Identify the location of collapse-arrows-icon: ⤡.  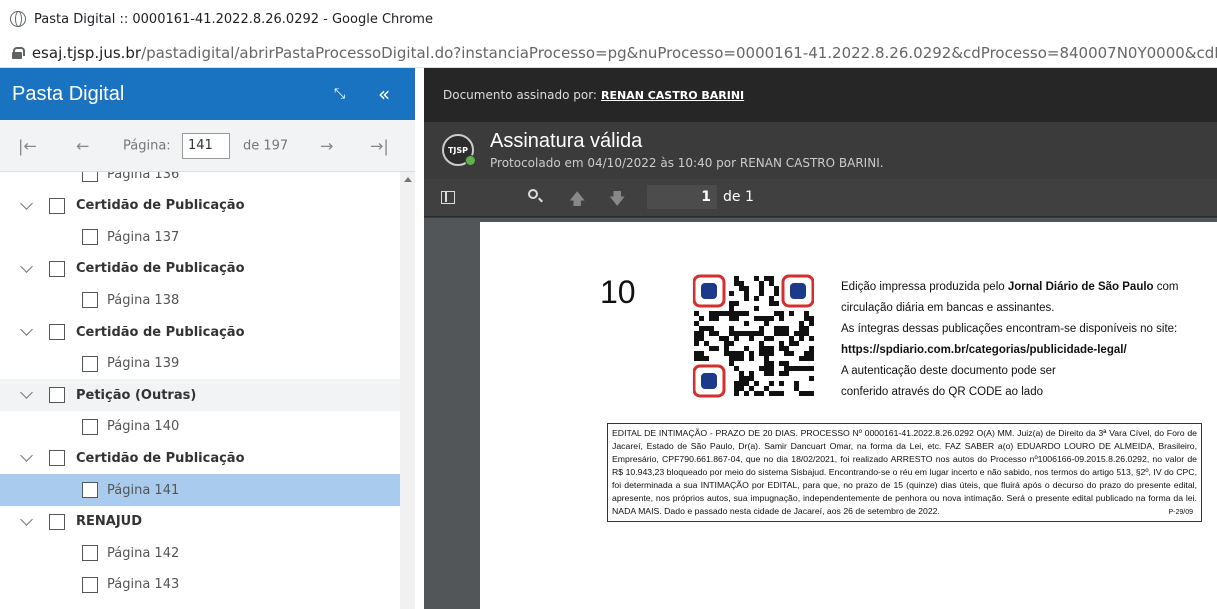
(339, 94).